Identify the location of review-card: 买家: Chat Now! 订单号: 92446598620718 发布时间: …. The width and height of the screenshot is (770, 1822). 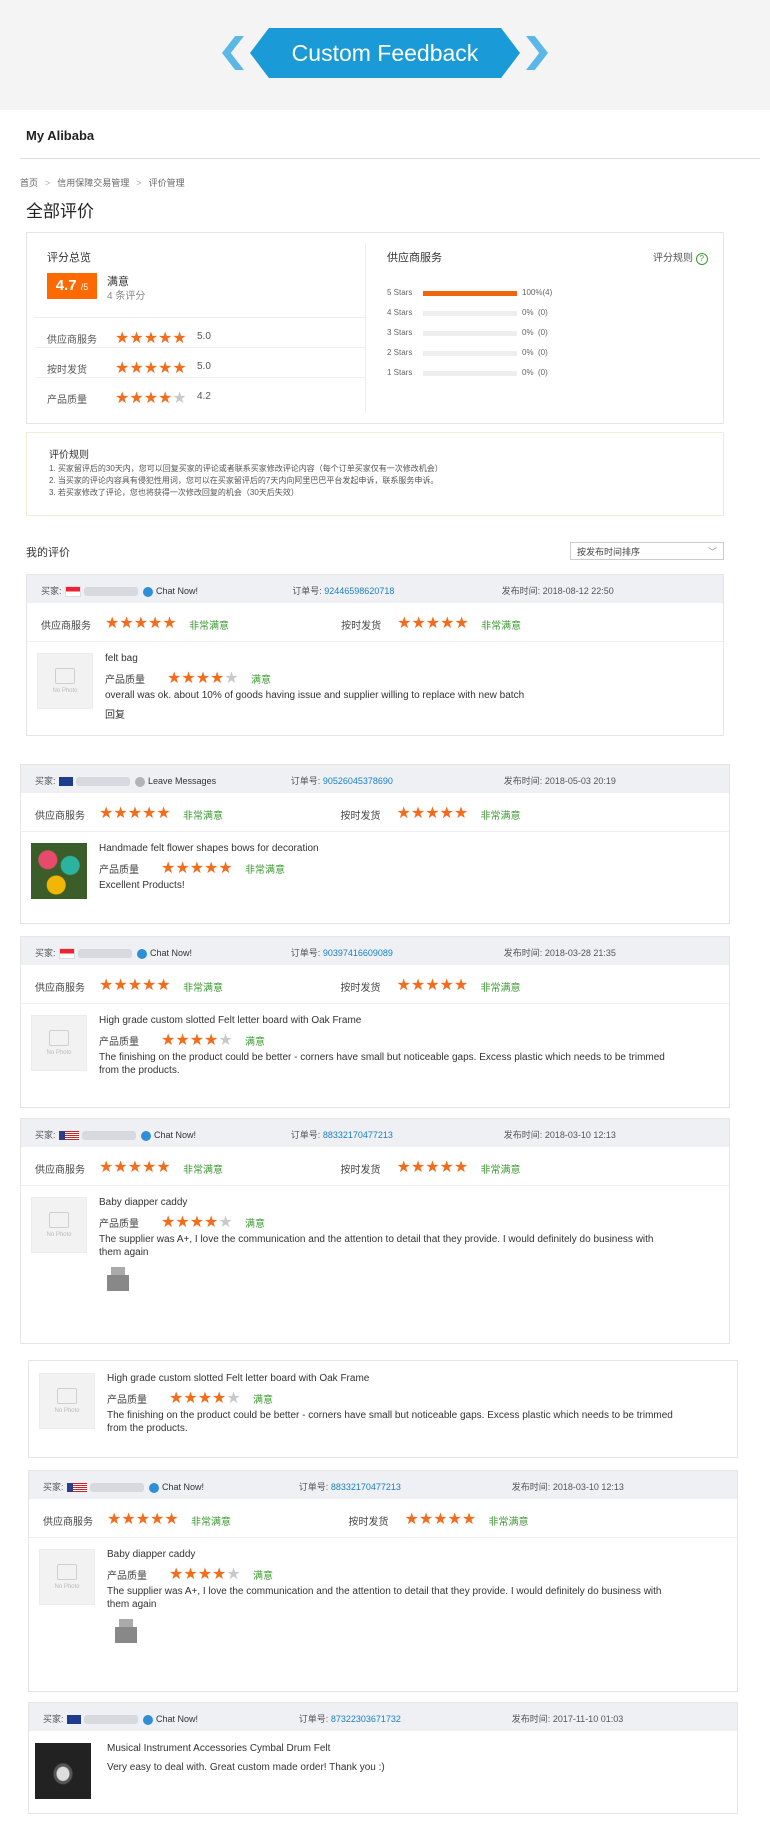
(375, 655).